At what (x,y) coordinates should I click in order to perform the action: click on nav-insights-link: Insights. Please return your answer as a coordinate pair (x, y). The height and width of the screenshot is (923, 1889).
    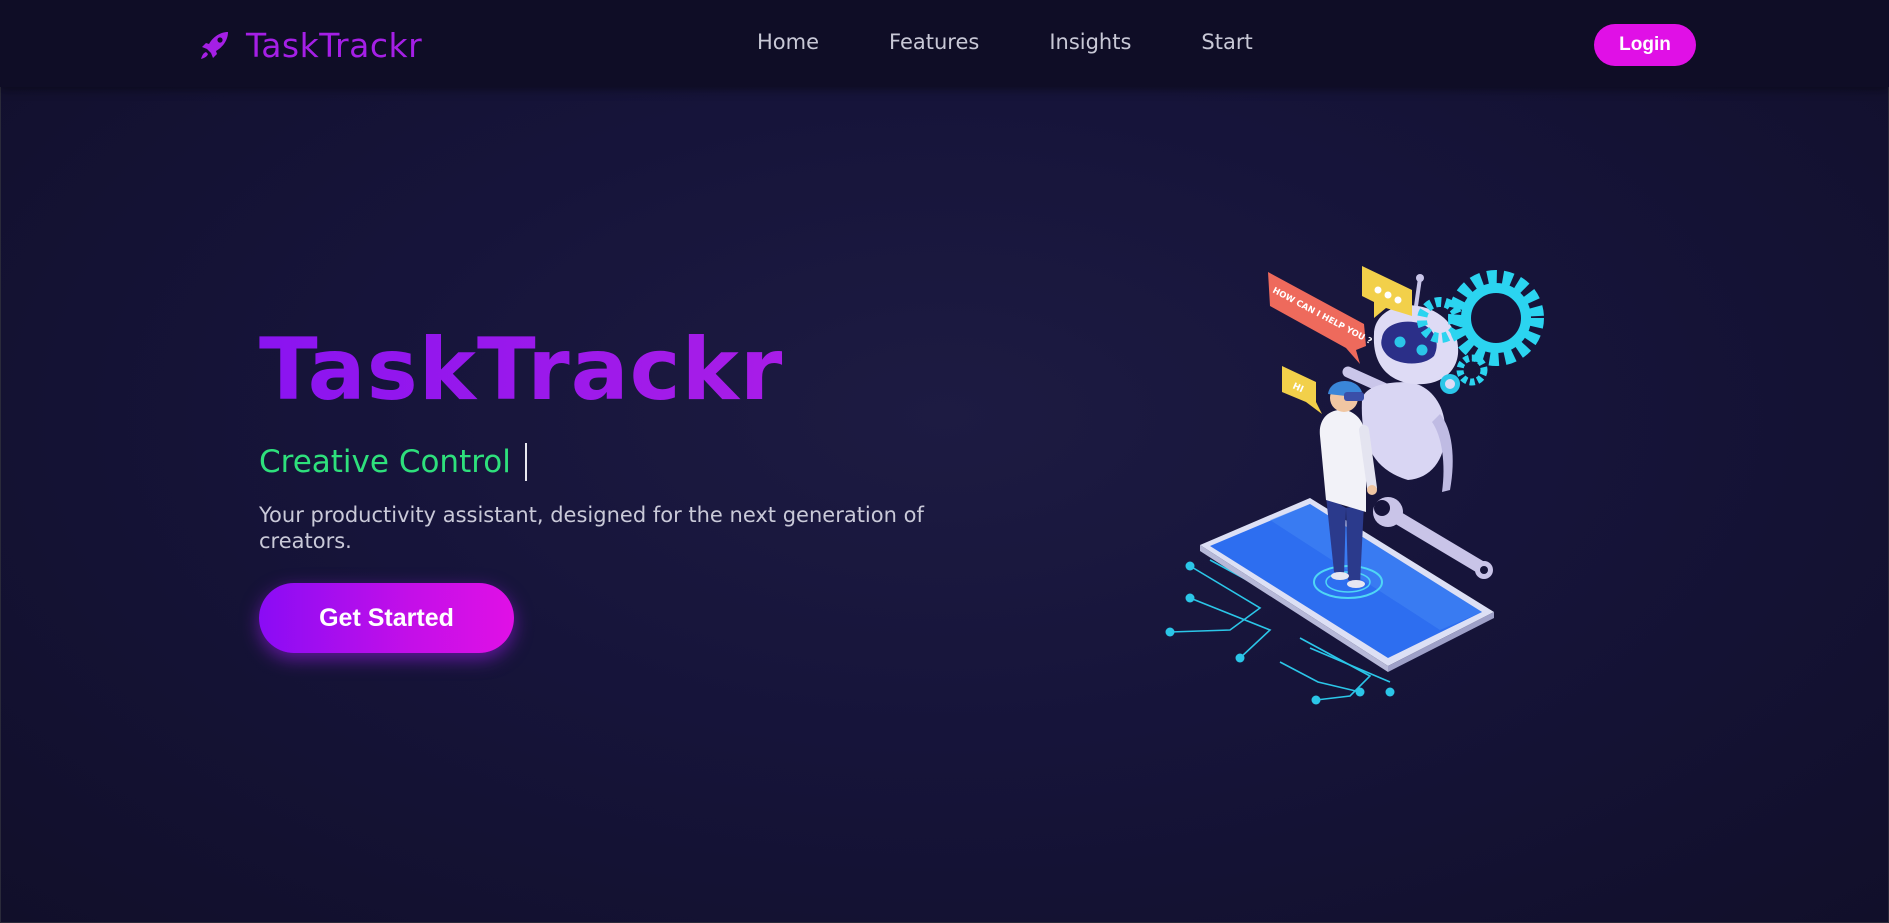
    Looking at the image, I should click on (1090, 42).